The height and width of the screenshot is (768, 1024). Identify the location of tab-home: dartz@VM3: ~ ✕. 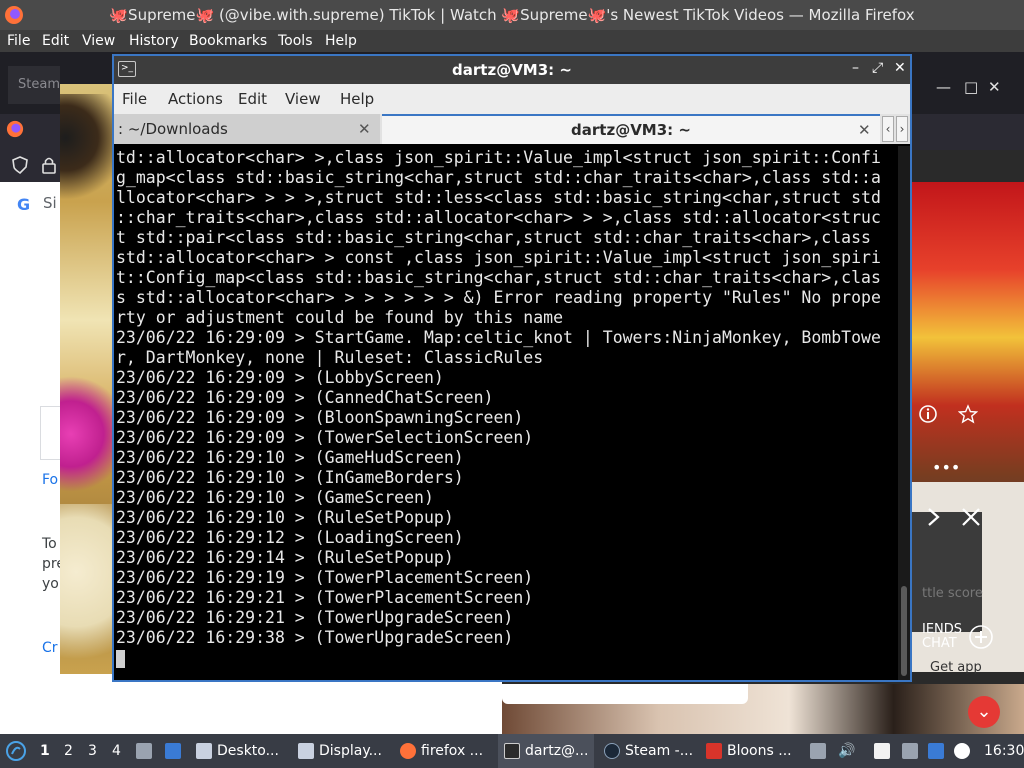
(631, 129).